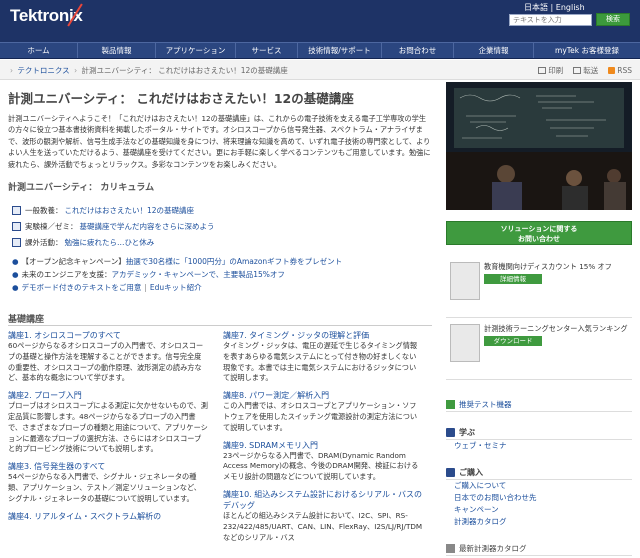 The height and width of the screenshot is (558, 640). Describe the element at coordinates (539, 405) in the screenshot. I see `recommended-equipment: 推奨テスト機器` at that location.